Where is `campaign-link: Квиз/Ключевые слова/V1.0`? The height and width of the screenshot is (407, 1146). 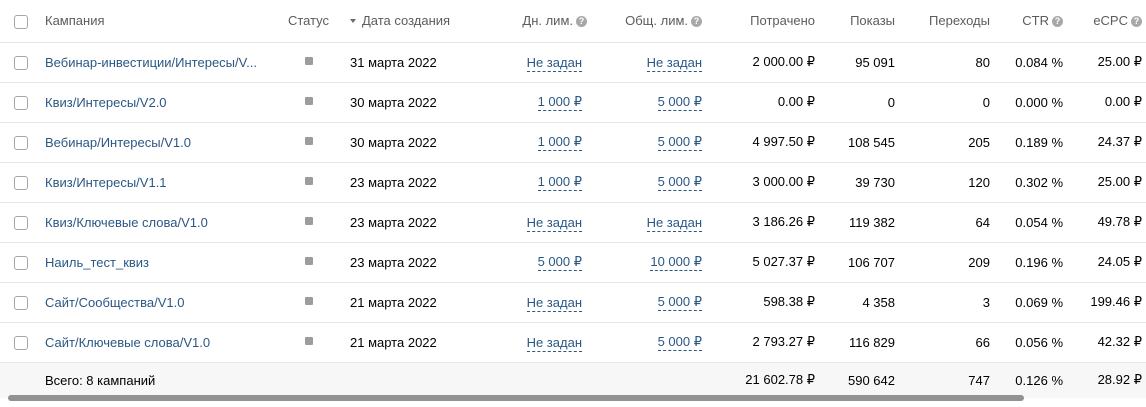 campaign-link: Квиз/Ключевые слова/V1.0 is located at coordinates (126, 222).